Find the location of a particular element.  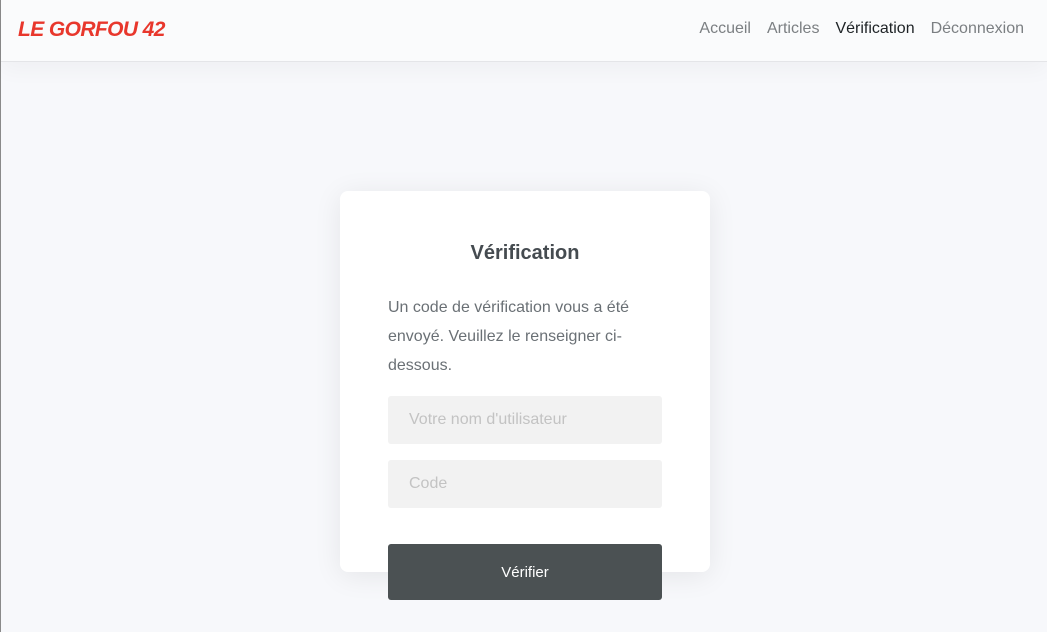

code-input is located at coordinates (525, 484).